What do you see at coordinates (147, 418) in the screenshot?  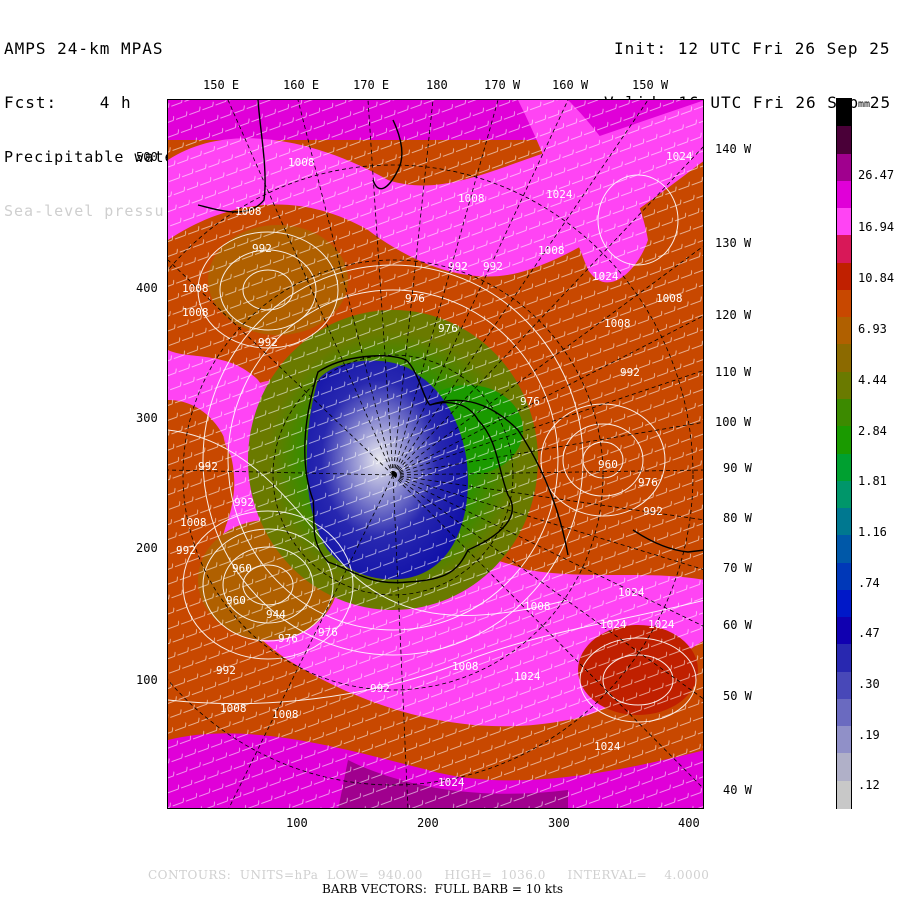 I see `y-tick-label: 300` at bounding box center [147, 418].